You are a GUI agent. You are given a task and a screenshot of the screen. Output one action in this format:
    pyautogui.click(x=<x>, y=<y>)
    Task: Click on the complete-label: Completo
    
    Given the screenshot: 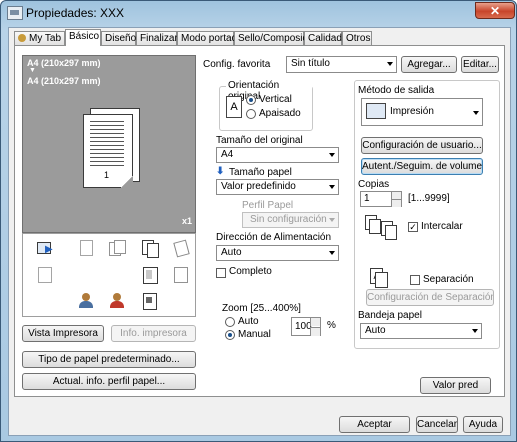 What is the action you would take?
    pyautogui.click(x=250, y=271)
    